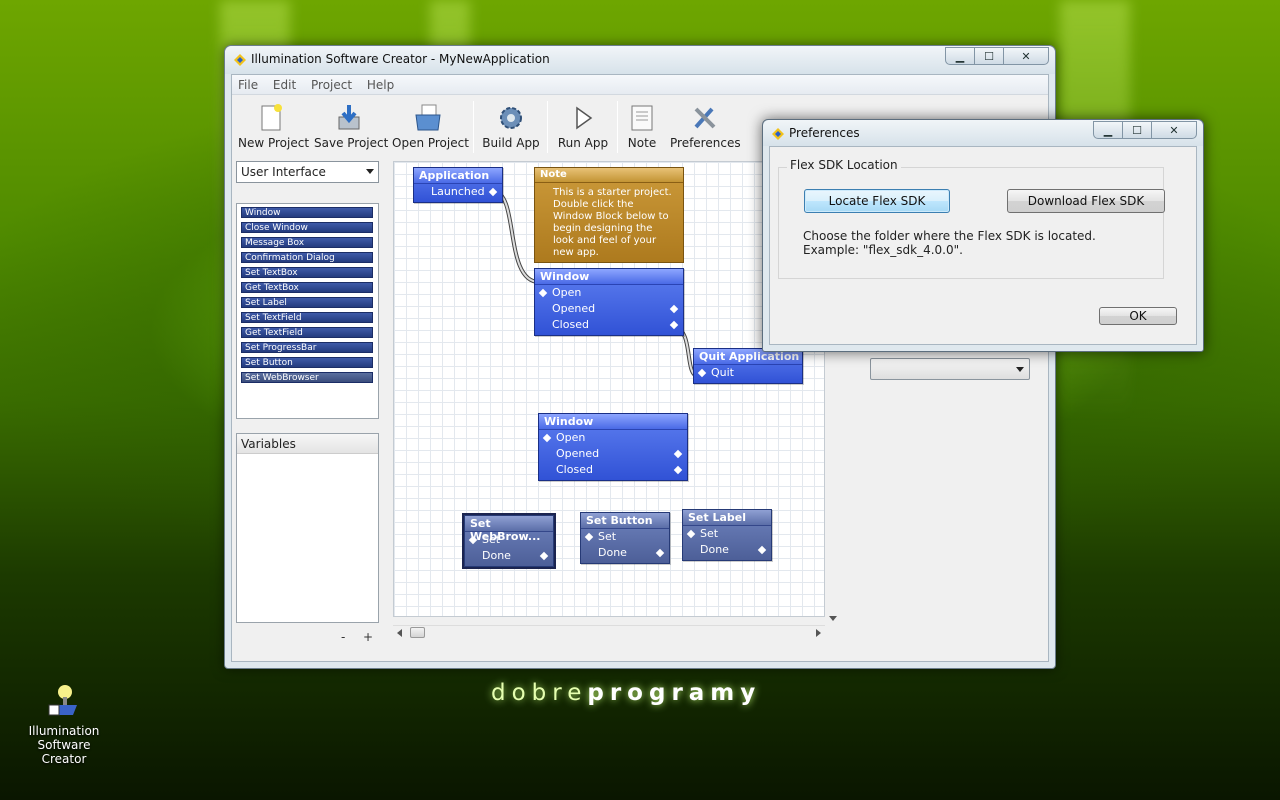 The width and height of the screenshot is (1280, 800). What do you see at coordinates (307, 257) in the screenshot?
I see `list-item: Confirmation Dialog` at bounding box center [307, 257].